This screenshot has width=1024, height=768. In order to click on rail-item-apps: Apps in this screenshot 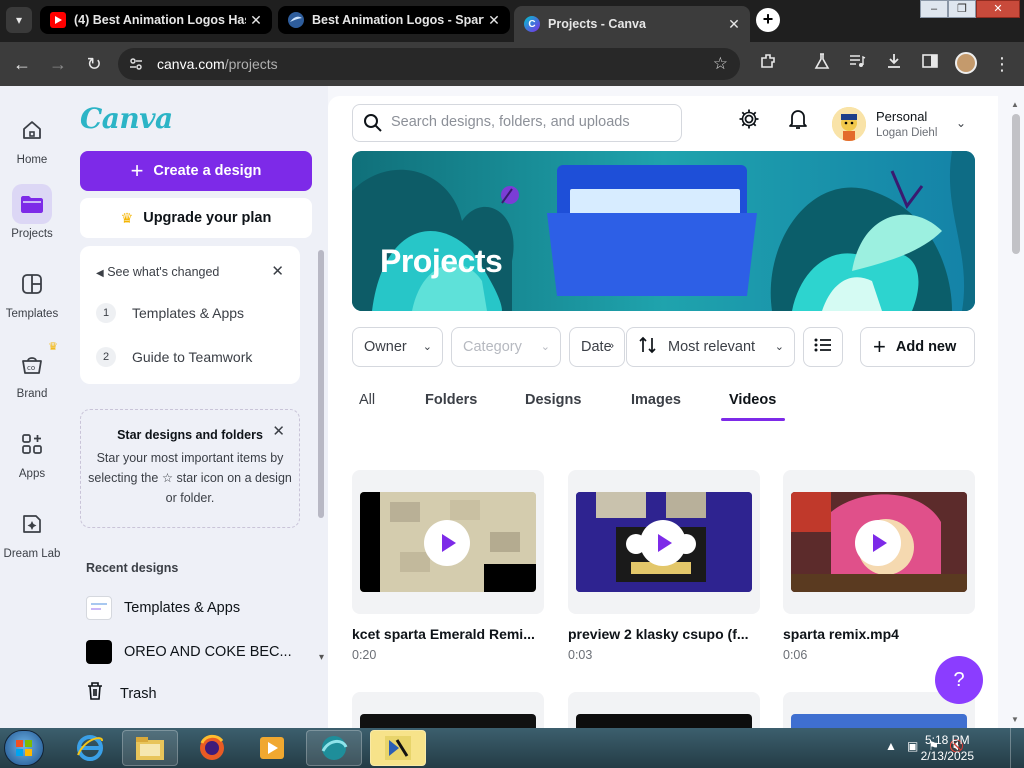, I will do `click(32, 452)`.